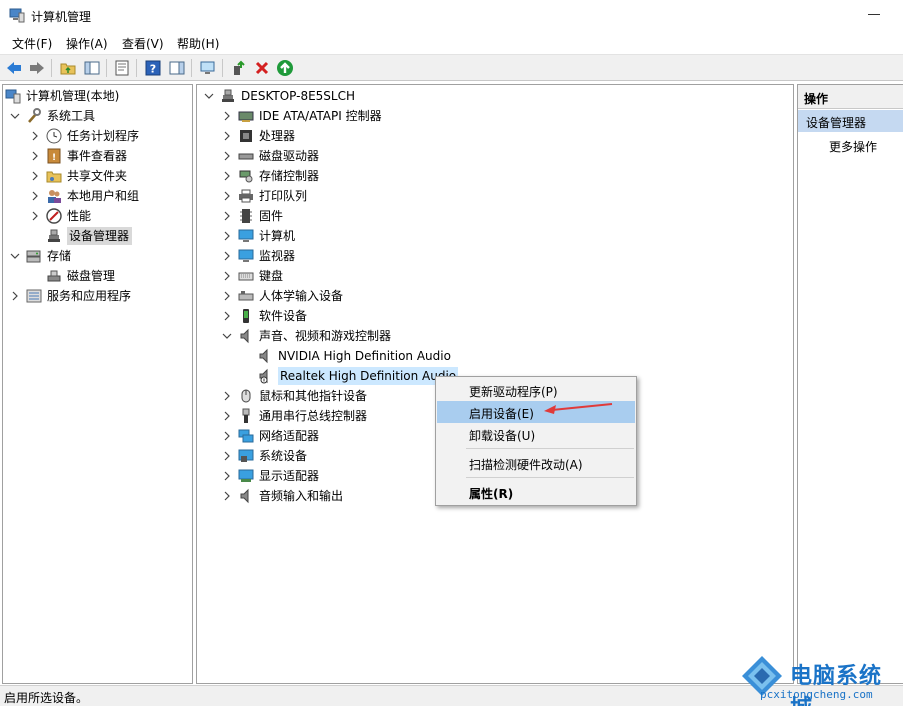 The width and height of the screenshot is (903, 706). What do you see at coordinates (264, 196) in the screenshot?
I see `device-category-print-queues: 打印队列` at bounding box center [264, 196].